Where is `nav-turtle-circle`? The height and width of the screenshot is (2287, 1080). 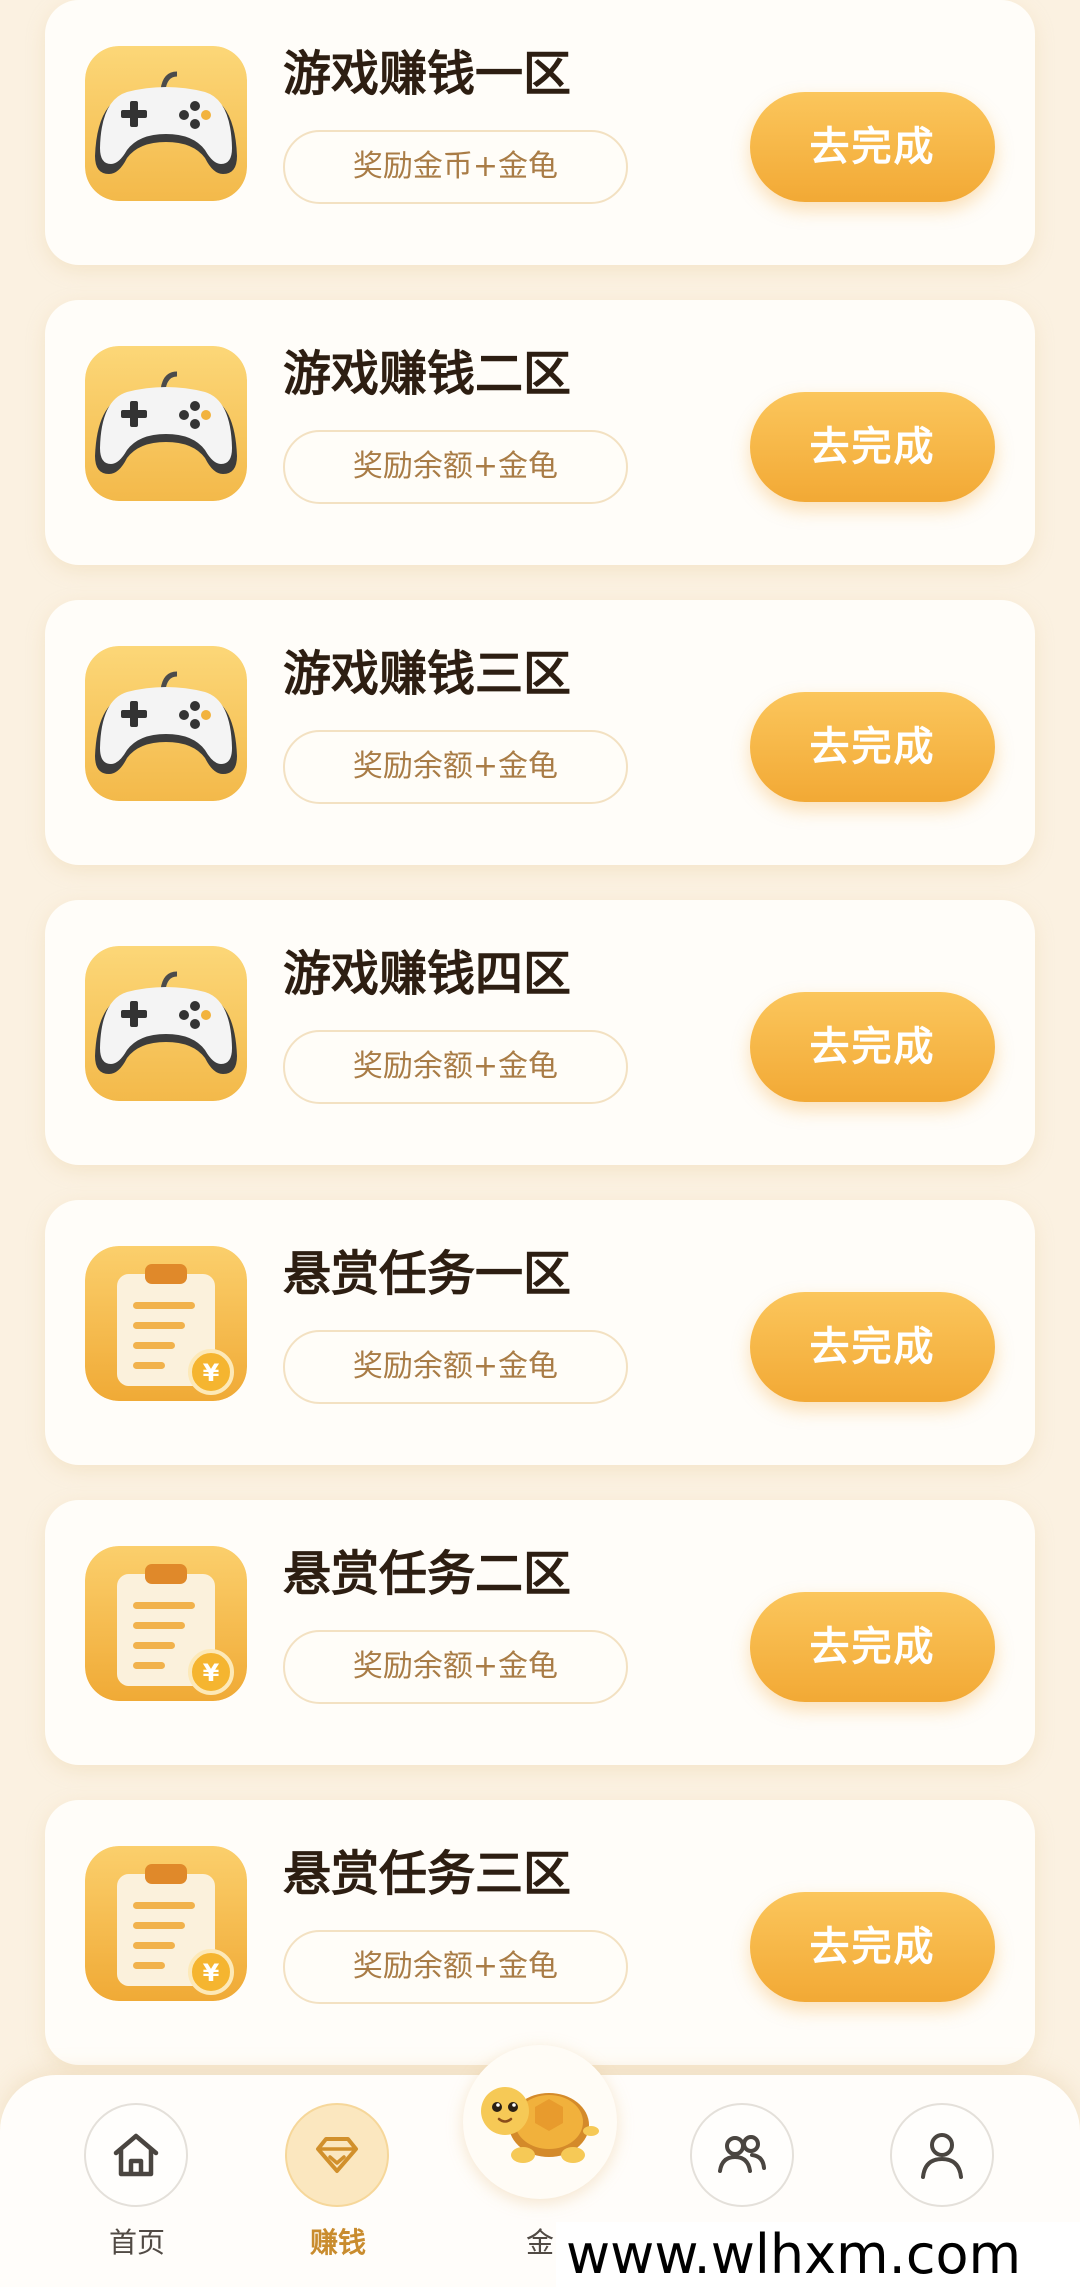 nav-turtle-circle is located at coordinates (540, 2122).